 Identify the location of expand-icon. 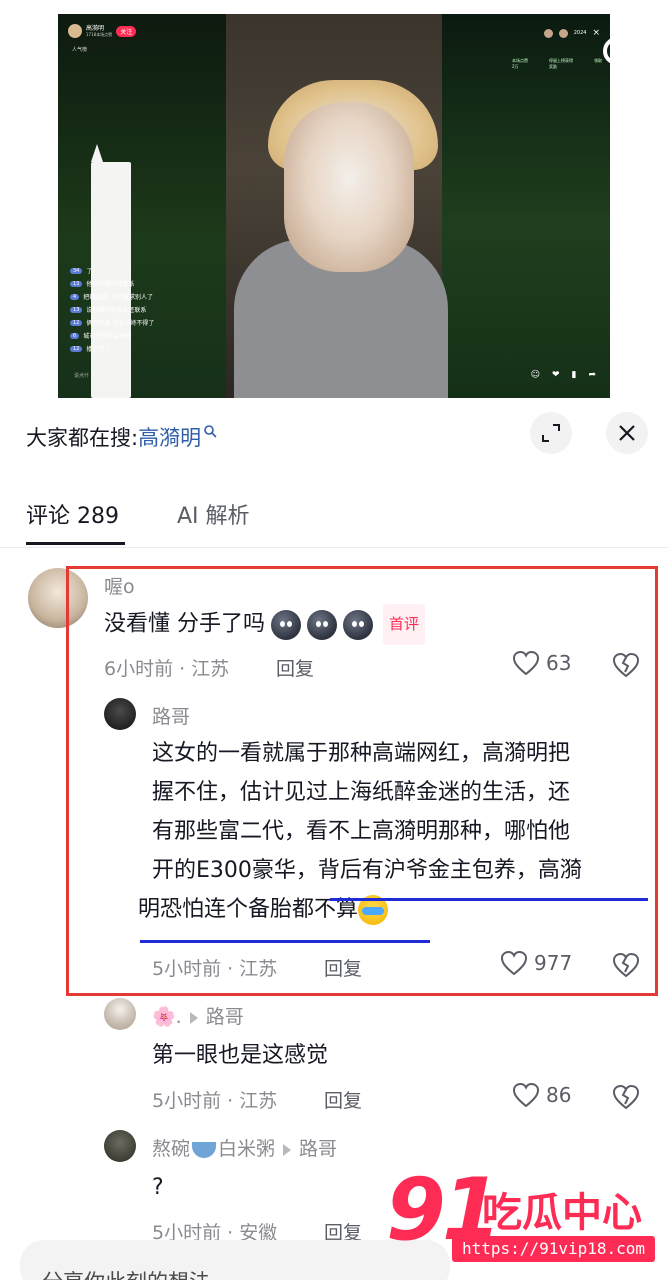
(551, 433).